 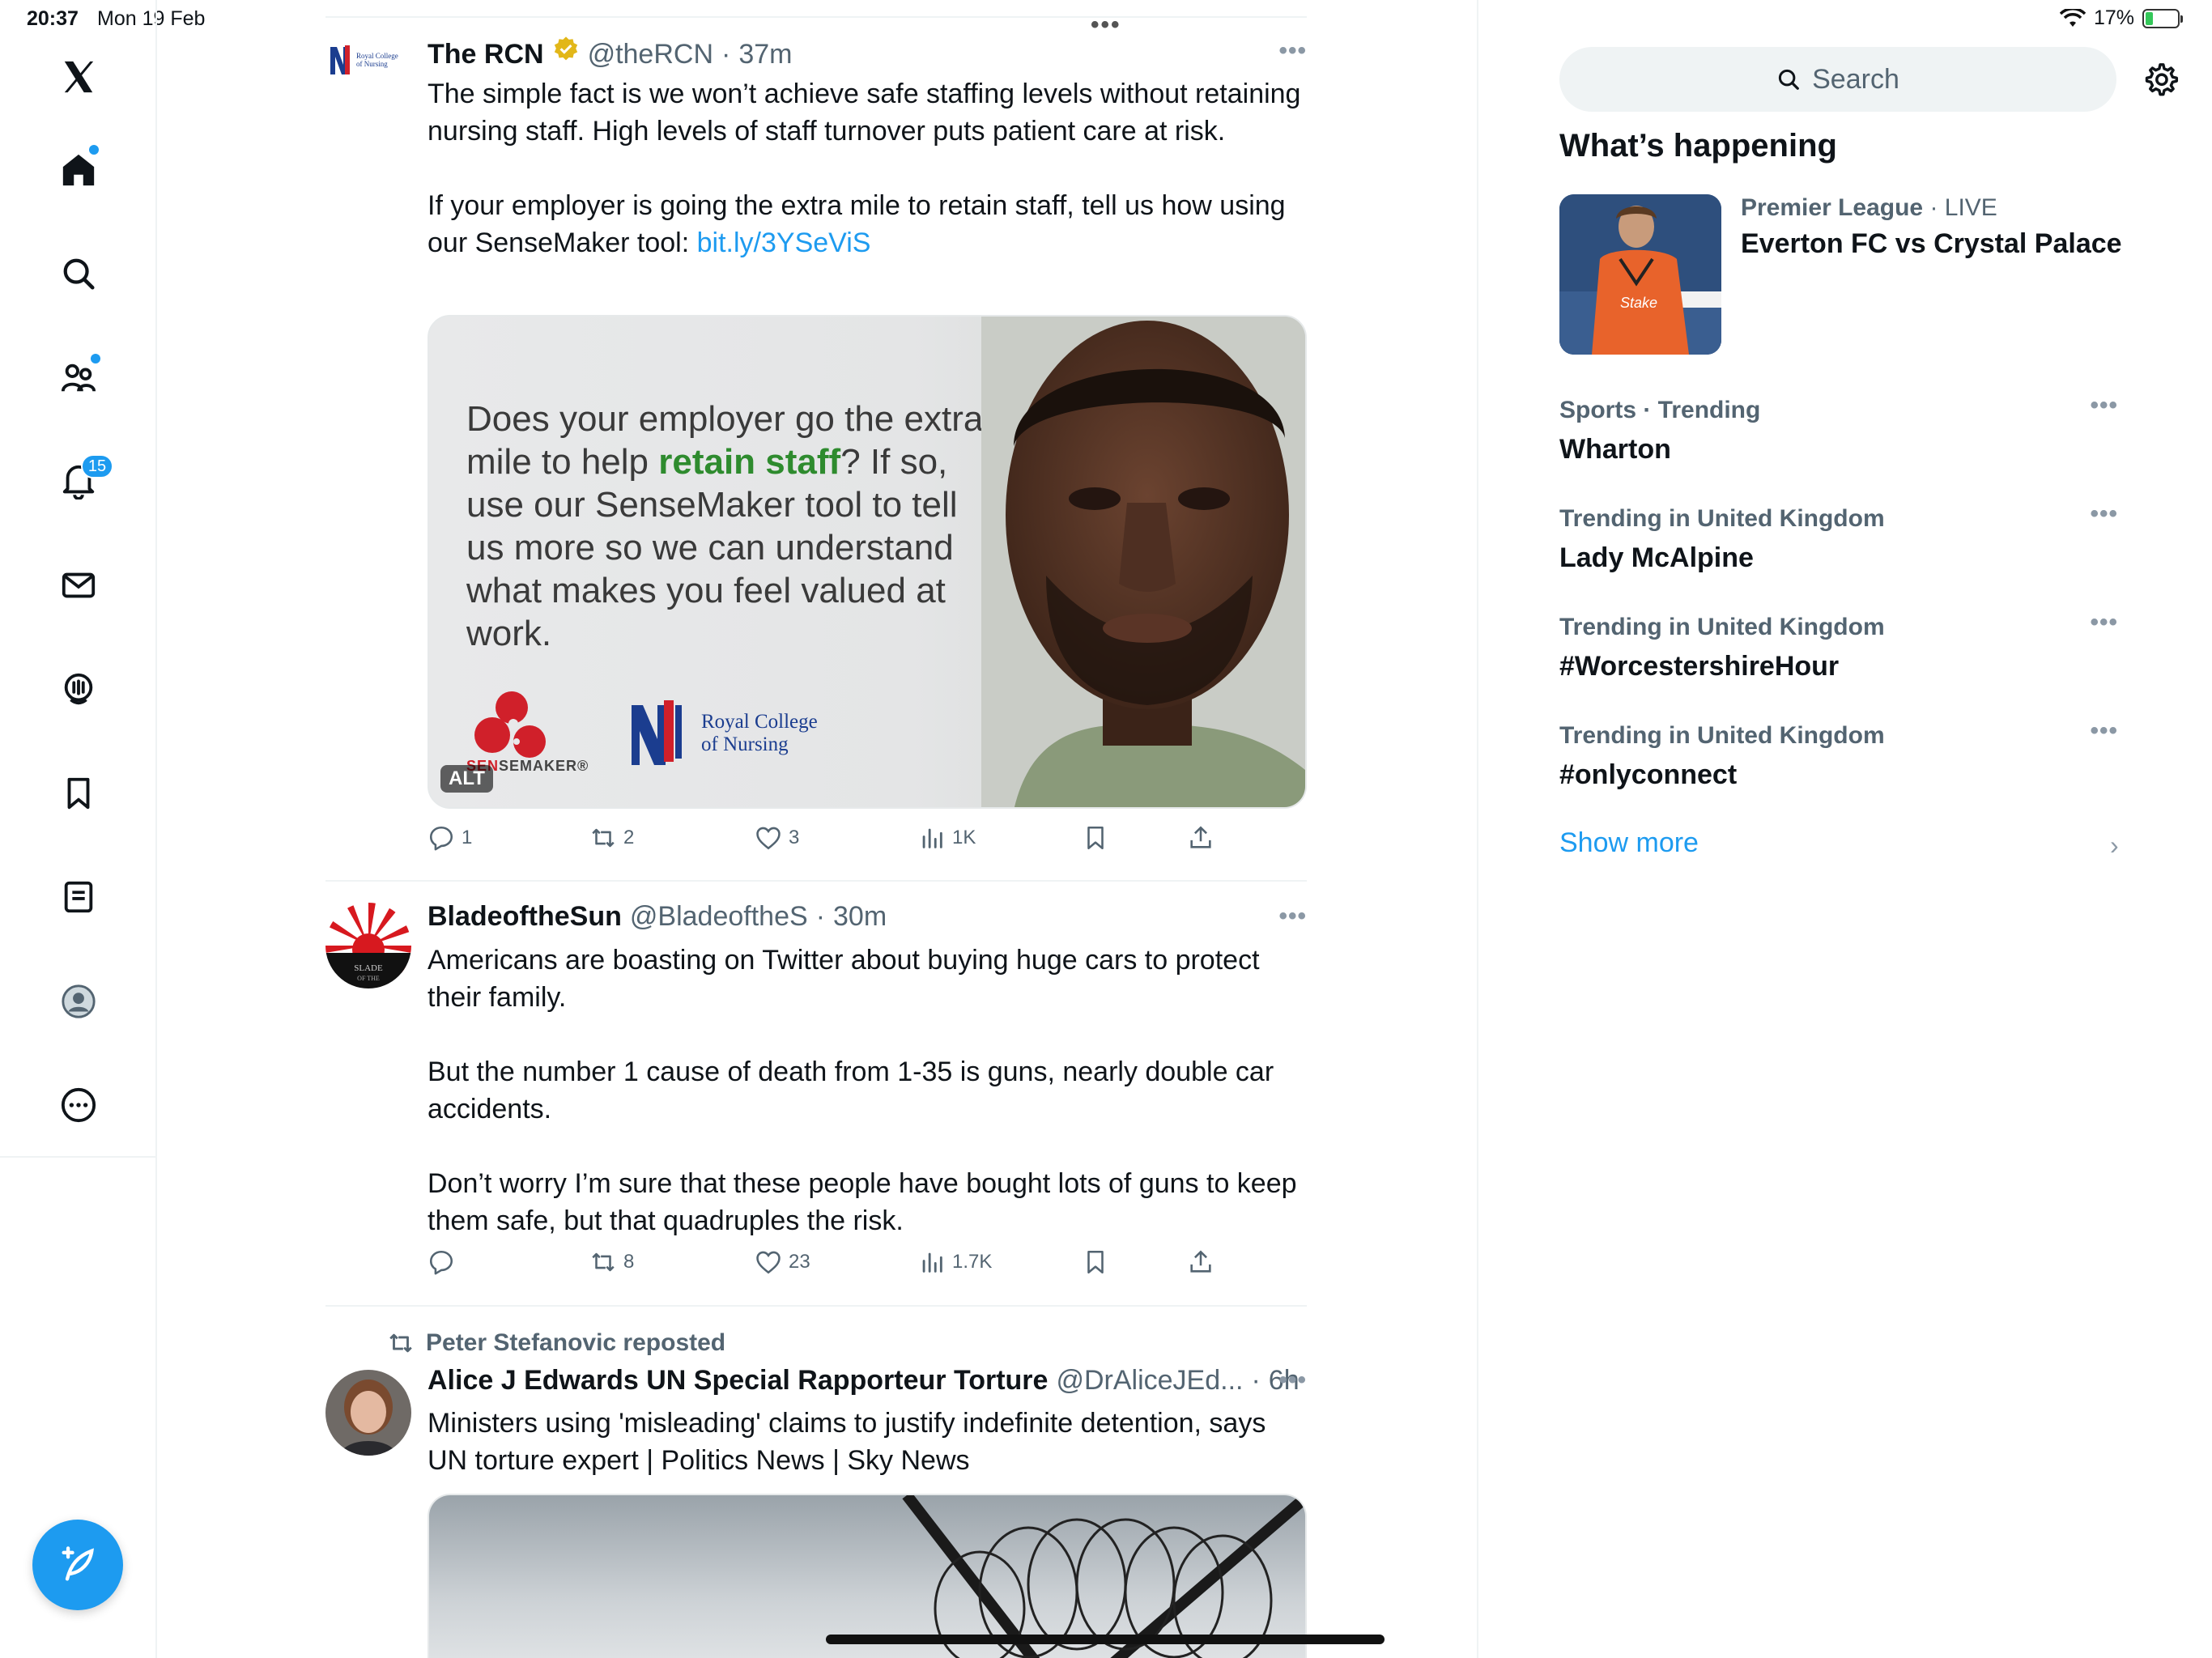 What do you see at coordinates (565, 48) in the screenshot?
I see `verified-icon` at bounding box center [565, 48].